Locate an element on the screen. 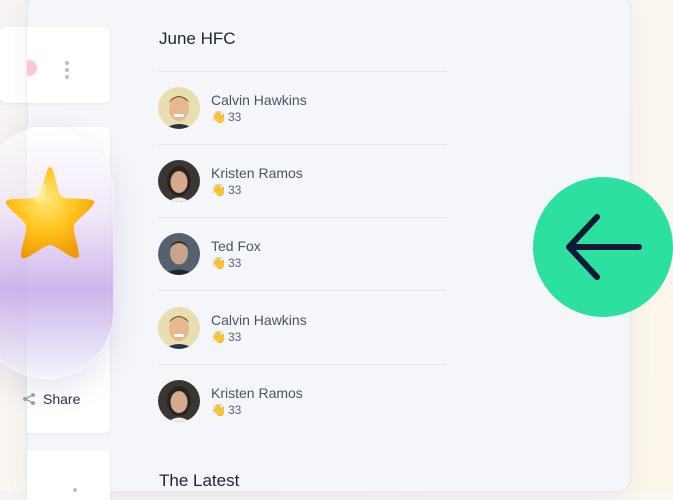 Image resolution: width=673 pixels, height=500 pixels. share-label: Share is located at coordinates (62, 399).